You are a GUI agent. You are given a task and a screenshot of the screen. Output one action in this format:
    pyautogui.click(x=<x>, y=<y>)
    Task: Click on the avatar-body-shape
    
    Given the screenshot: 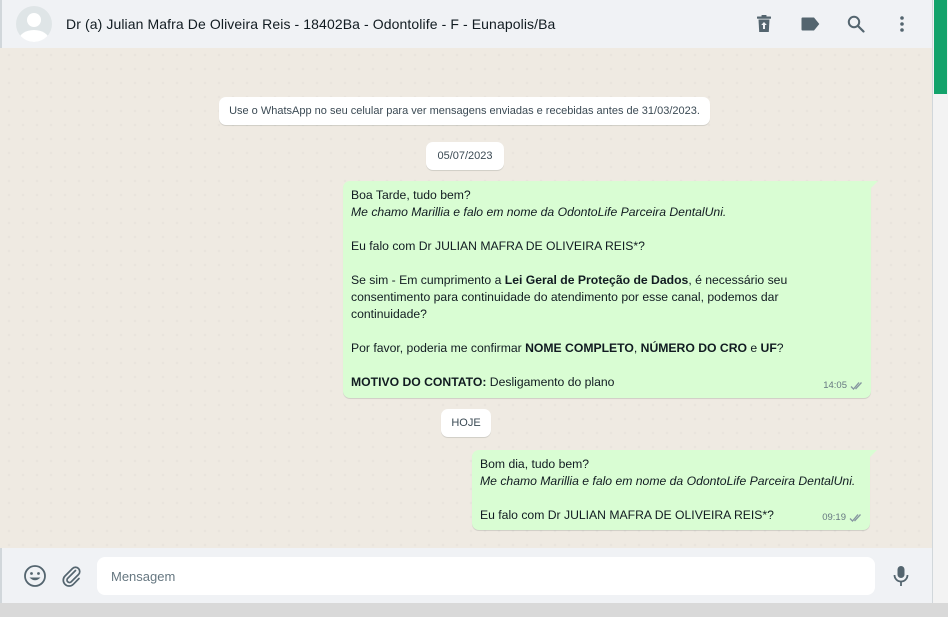 What is the action you would take?
    pyautogui.click(x=34, y=36)
    